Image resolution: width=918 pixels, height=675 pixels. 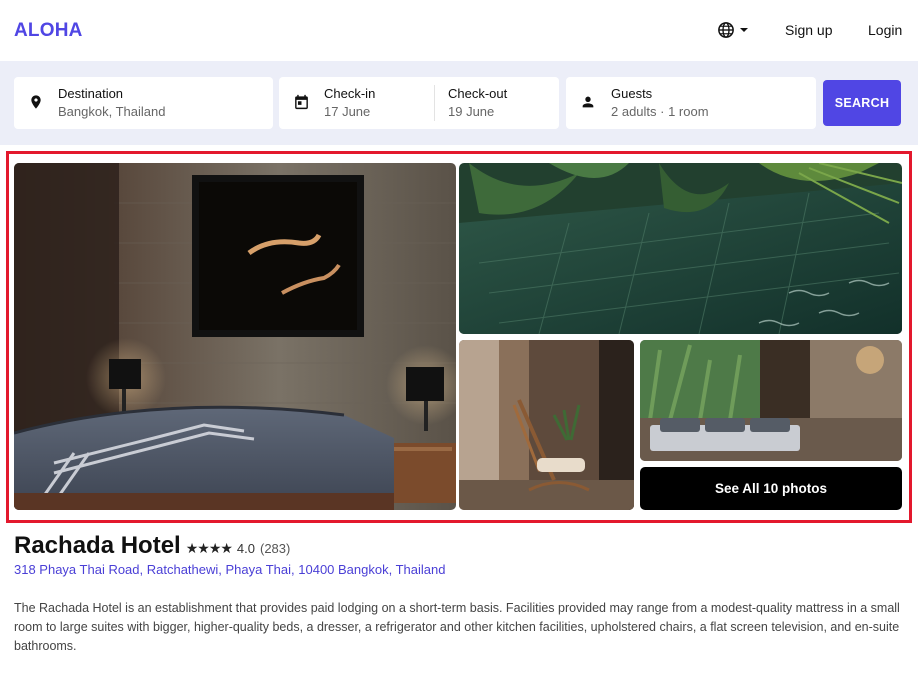 I want to click on logo: ALOHA, so click(x=48, y=31).